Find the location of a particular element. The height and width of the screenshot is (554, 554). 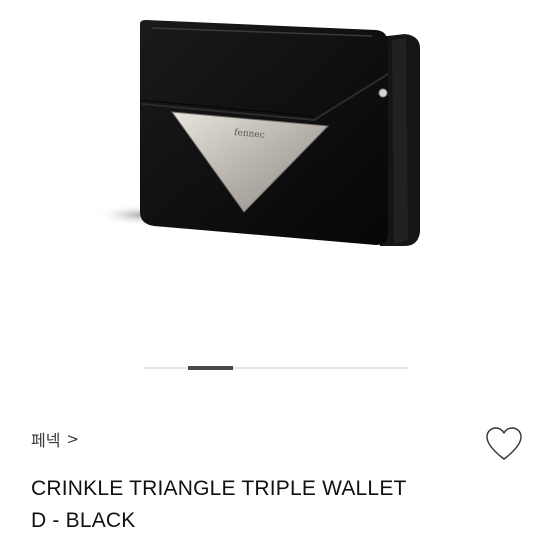

brand-link: 페넥 > is located at coordinates (55, 439).